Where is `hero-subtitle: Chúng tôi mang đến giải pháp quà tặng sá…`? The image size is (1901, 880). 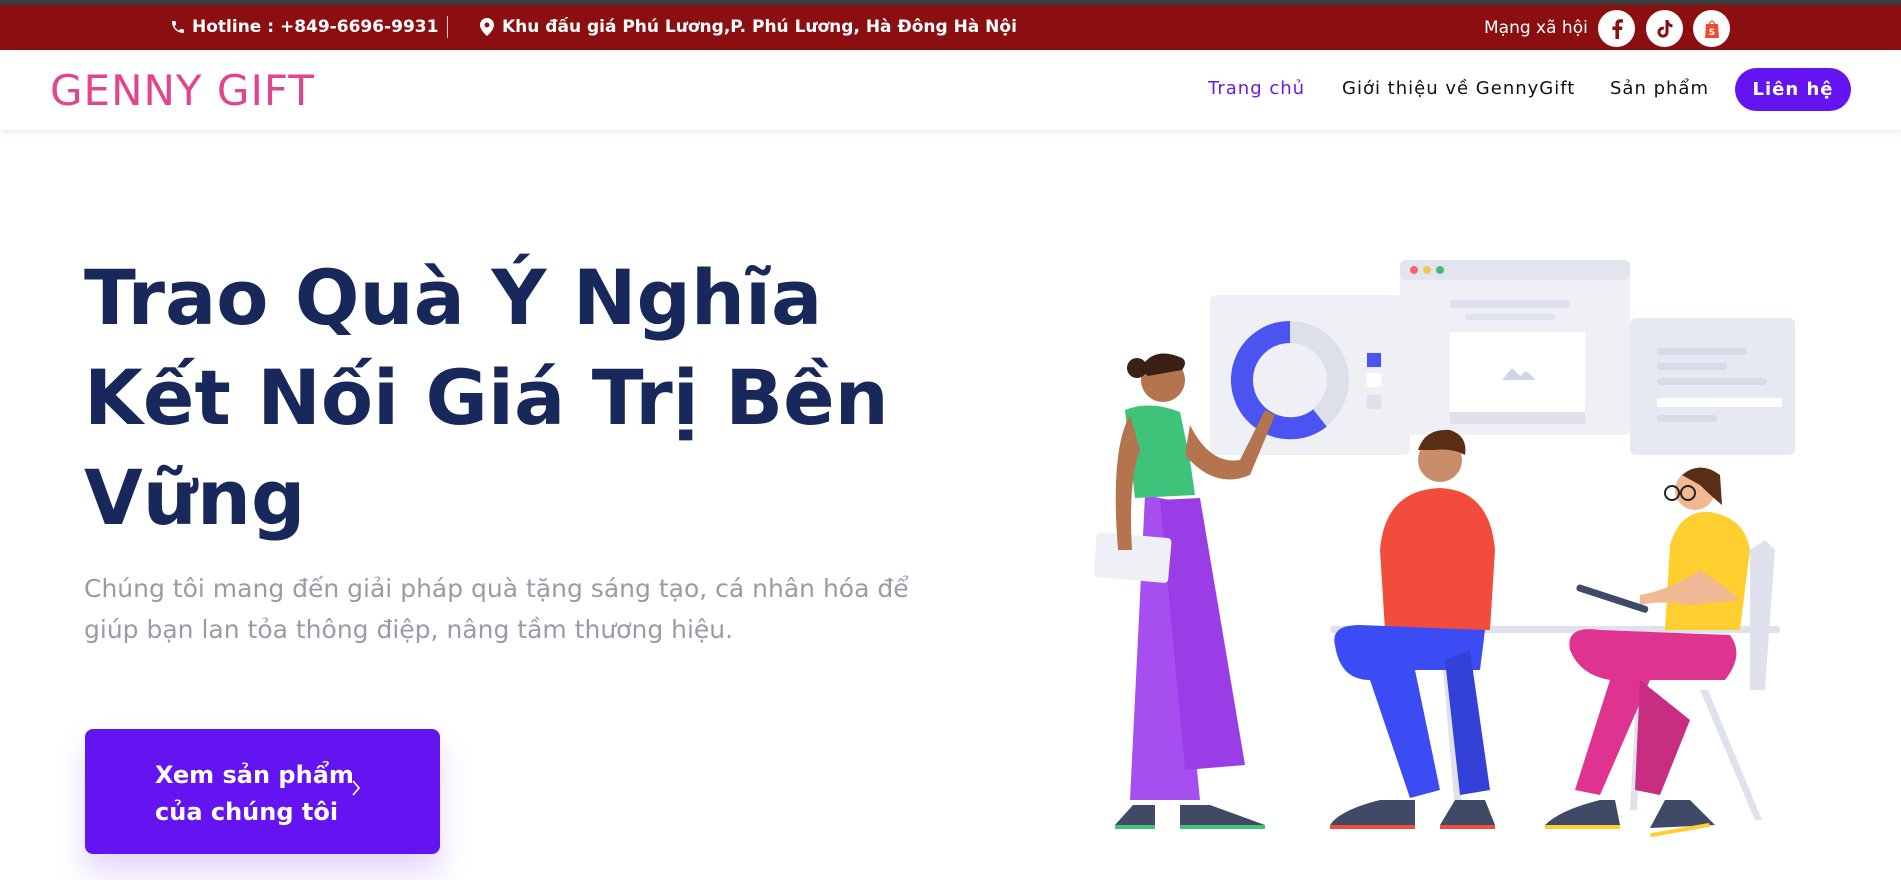
hero-subtitle: Chúng tôi mang đến giải pháp quà tặng sá… is located at coordinates (504, 609).